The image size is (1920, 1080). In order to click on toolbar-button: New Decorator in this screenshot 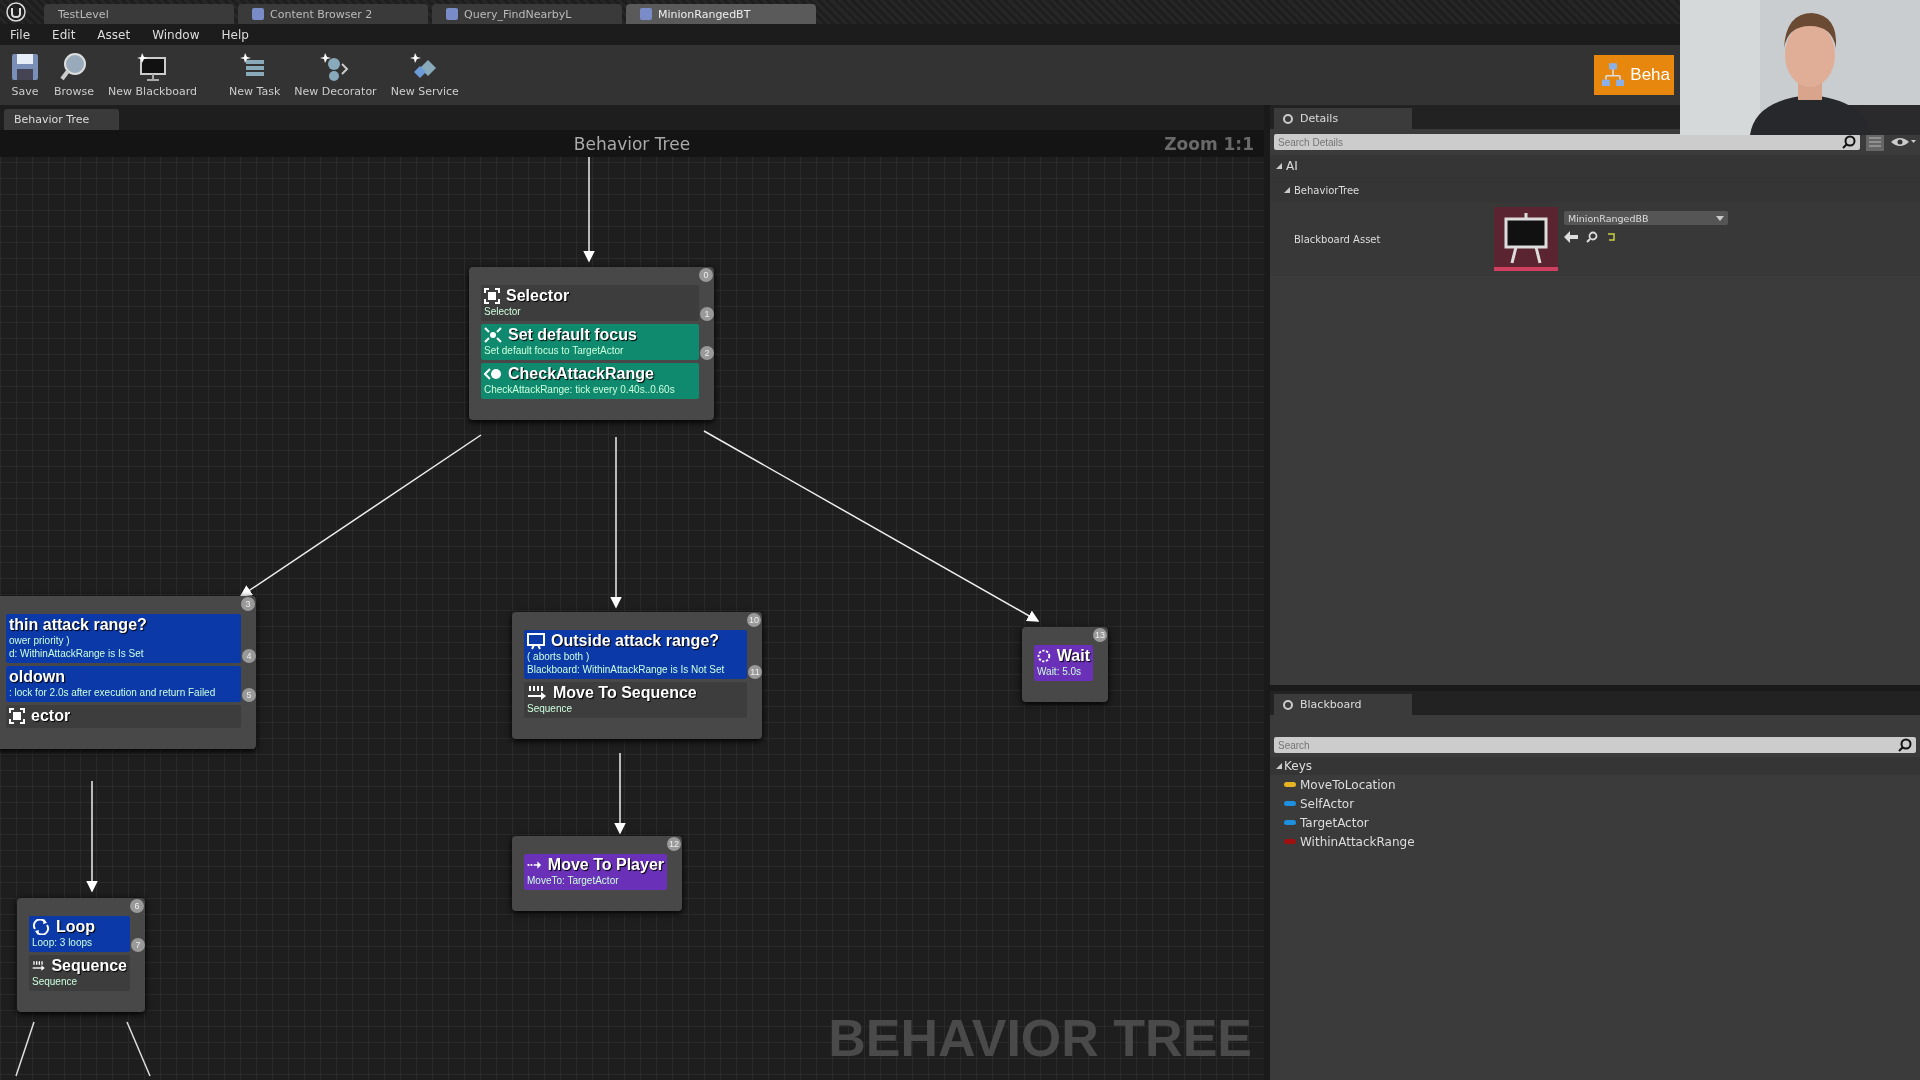, I will do `click(335, 75)`.